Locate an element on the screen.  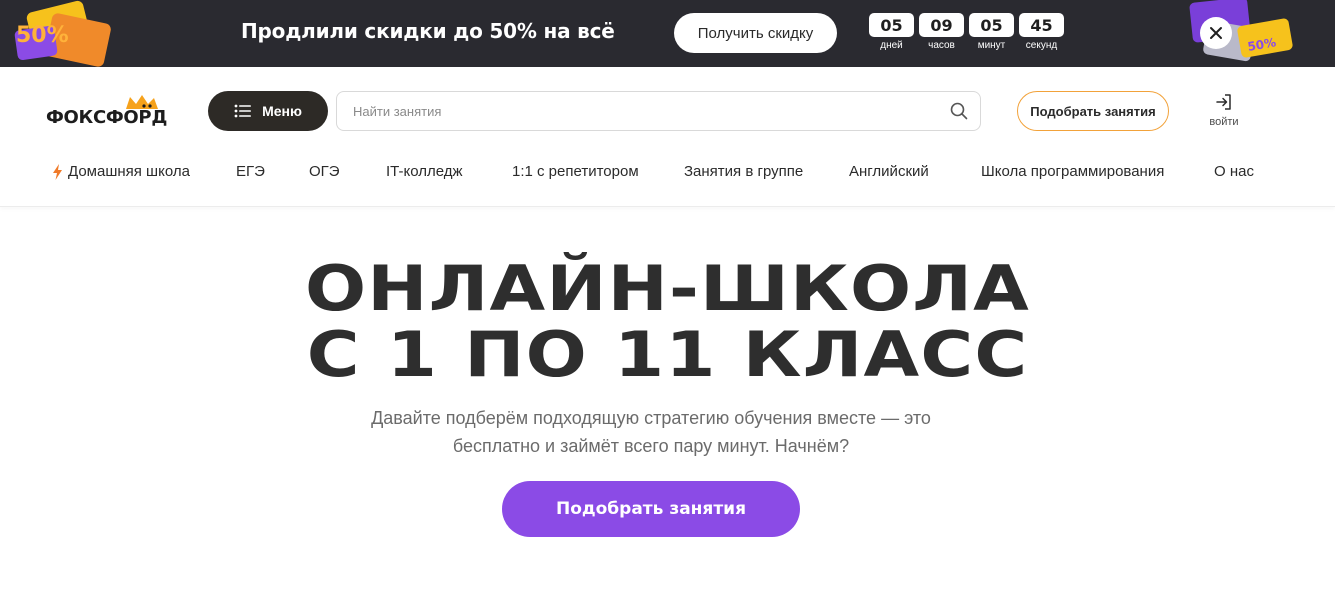
search-icon is located at coordinates (959, 111).